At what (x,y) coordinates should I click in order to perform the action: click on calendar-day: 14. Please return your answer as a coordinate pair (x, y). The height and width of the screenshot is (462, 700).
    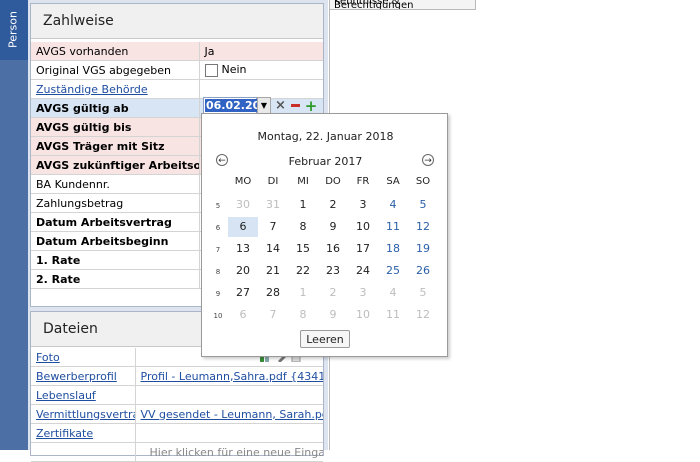
    Looking at the image, I should click on (273, 249).